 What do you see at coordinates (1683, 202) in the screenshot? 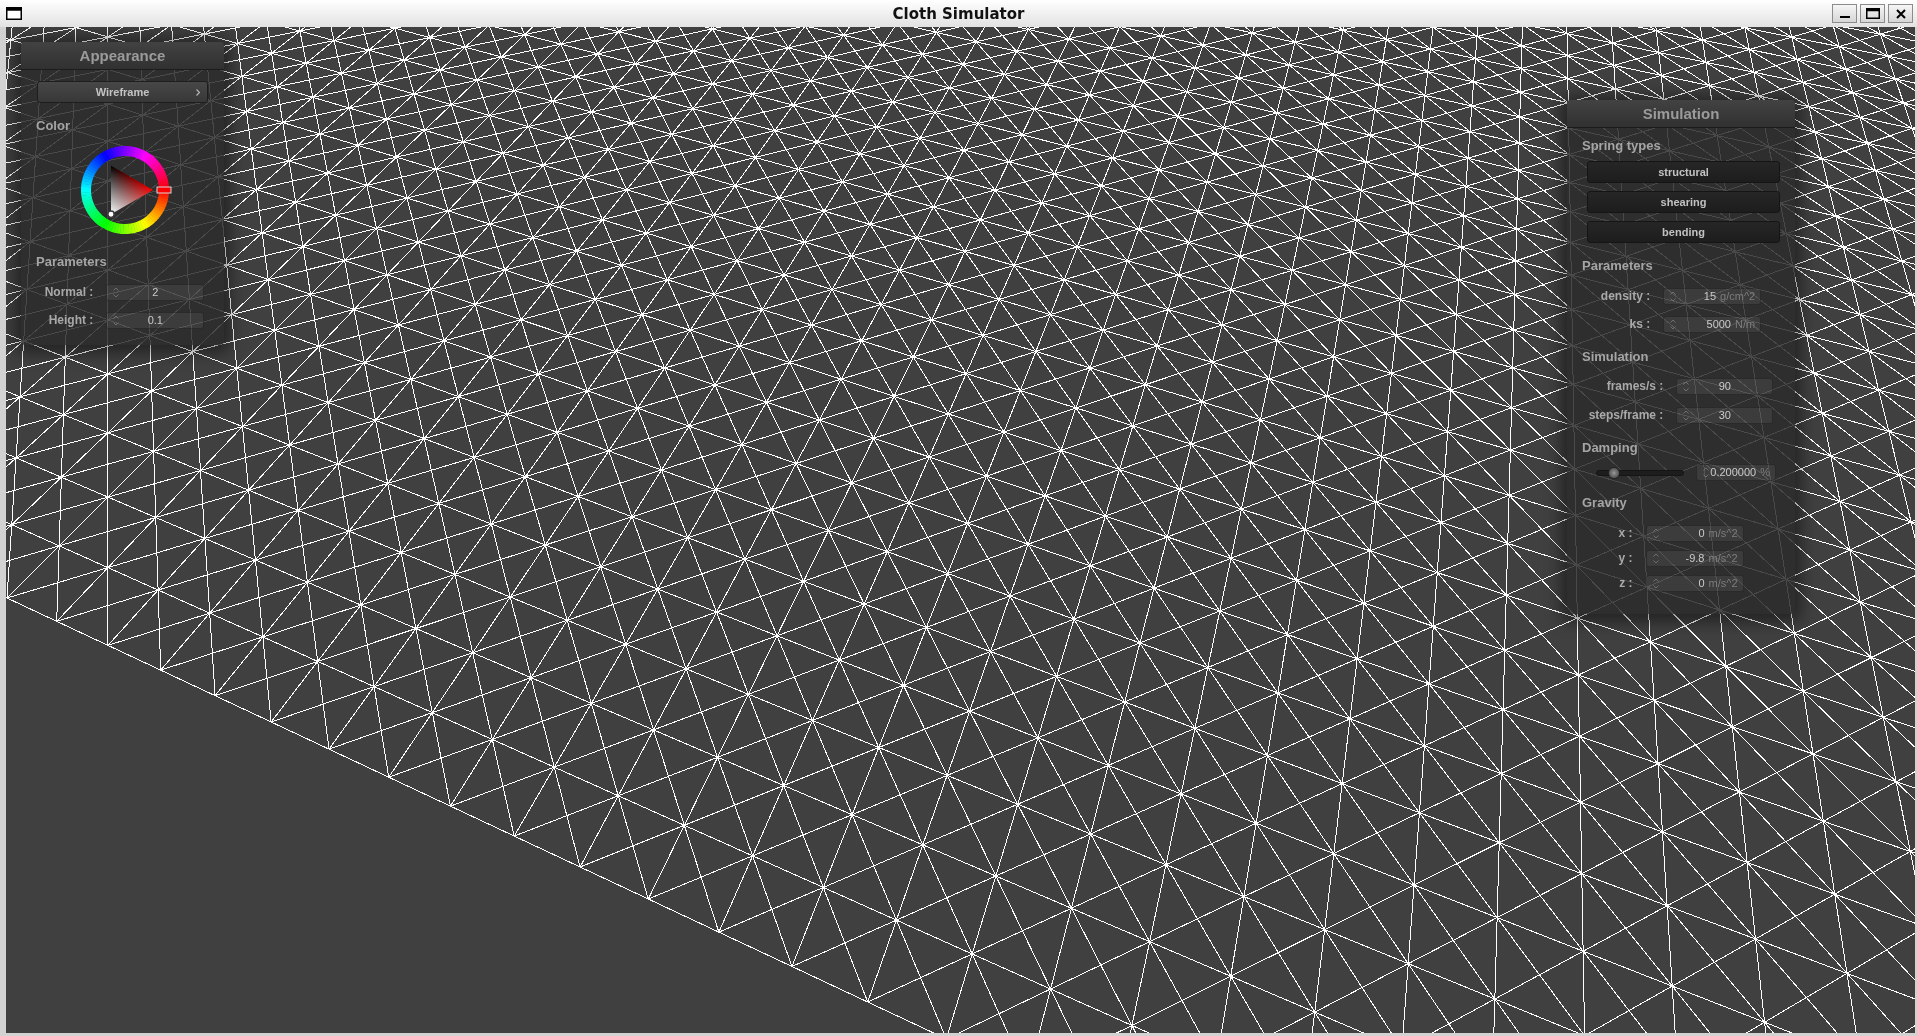
I see `toggle-button: shearing` at bounding box center [1683, 202].